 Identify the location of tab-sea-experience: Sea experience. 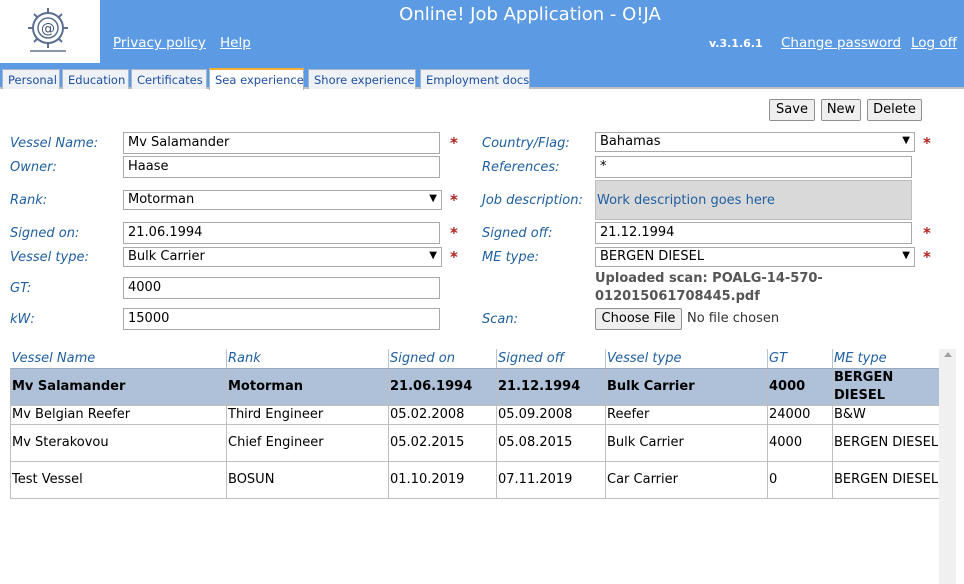
(256, 79).